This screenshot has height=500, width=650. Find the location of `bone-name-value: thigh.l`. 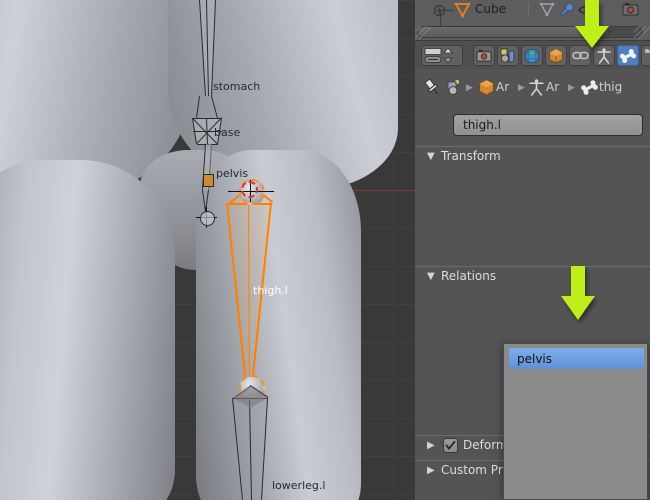

bone-name-value: thigh.l is located at coordinates (482, 125).